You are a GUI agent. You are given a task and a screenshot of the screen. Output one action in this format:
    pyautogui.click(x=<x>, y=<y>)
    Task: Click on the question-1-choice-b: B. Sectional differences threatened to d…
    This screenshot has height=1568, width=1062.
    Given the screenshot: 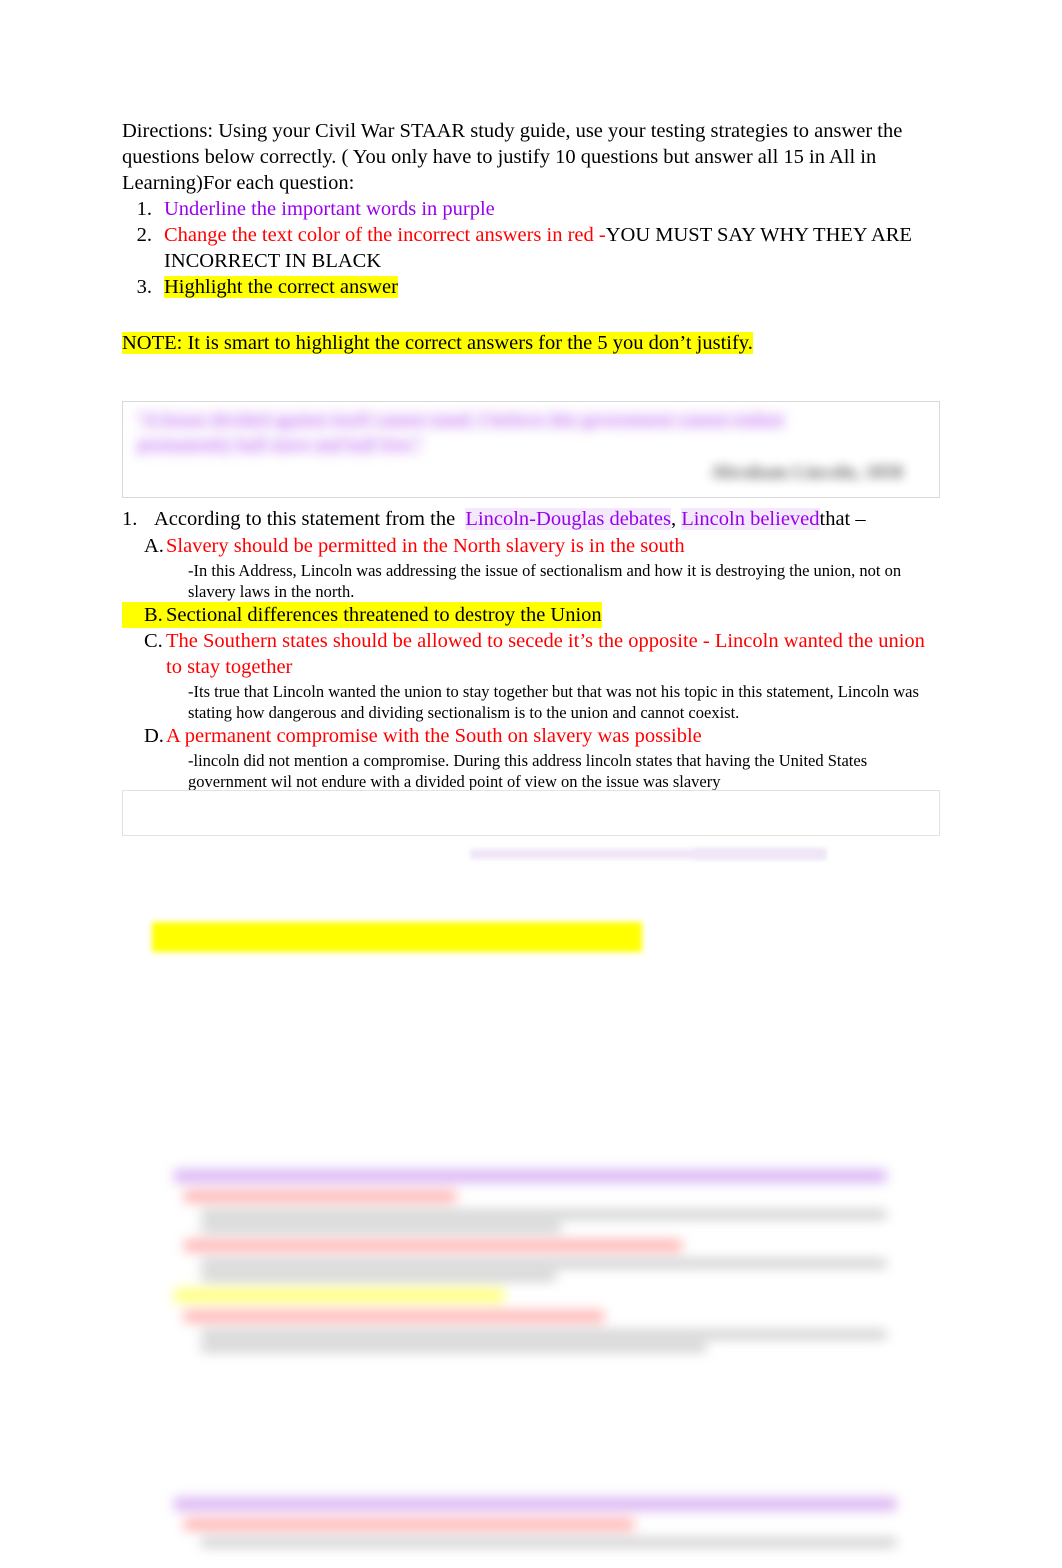 What is the action you would take?
    pyautogui.click(x=531, y=615)
    